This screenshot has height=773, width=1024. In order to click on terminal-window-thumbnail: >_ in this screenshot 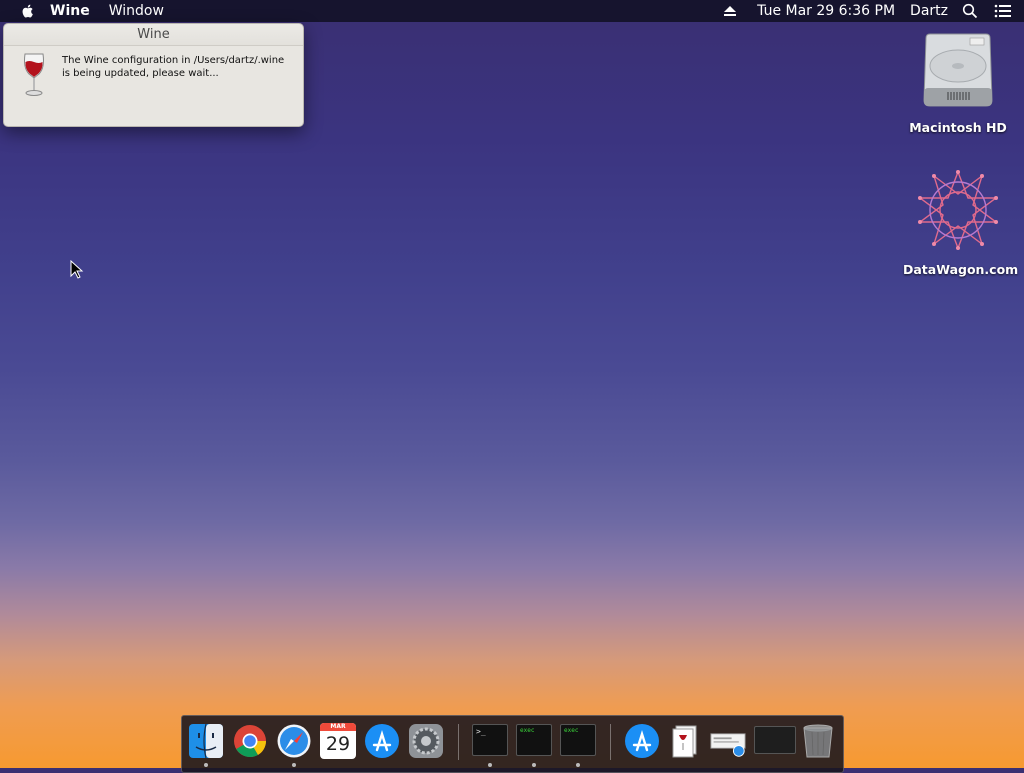, I will do `click(490, 740)`.